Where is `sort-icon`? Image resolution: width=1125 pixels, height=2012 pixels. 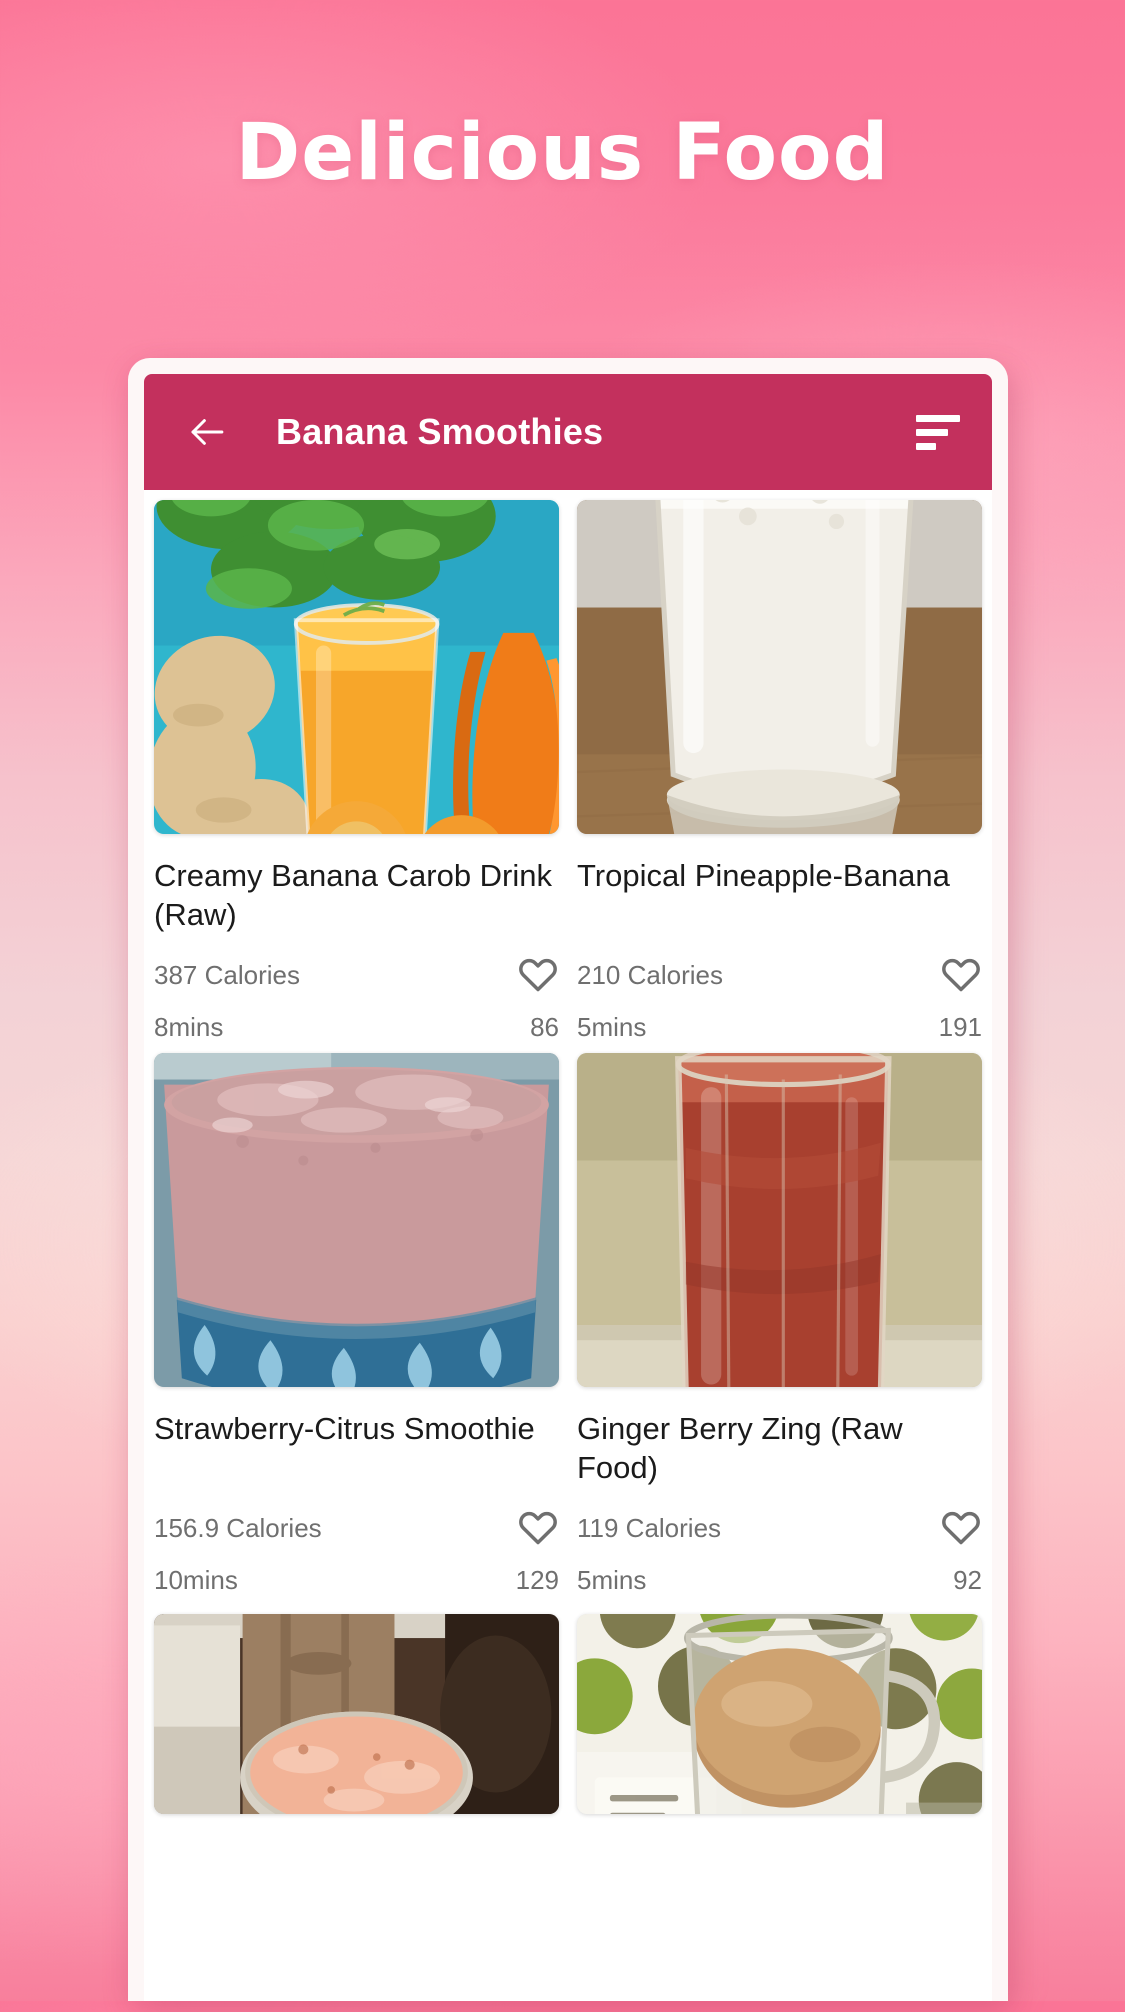
sort-icon is located at coordinates (938, 432).